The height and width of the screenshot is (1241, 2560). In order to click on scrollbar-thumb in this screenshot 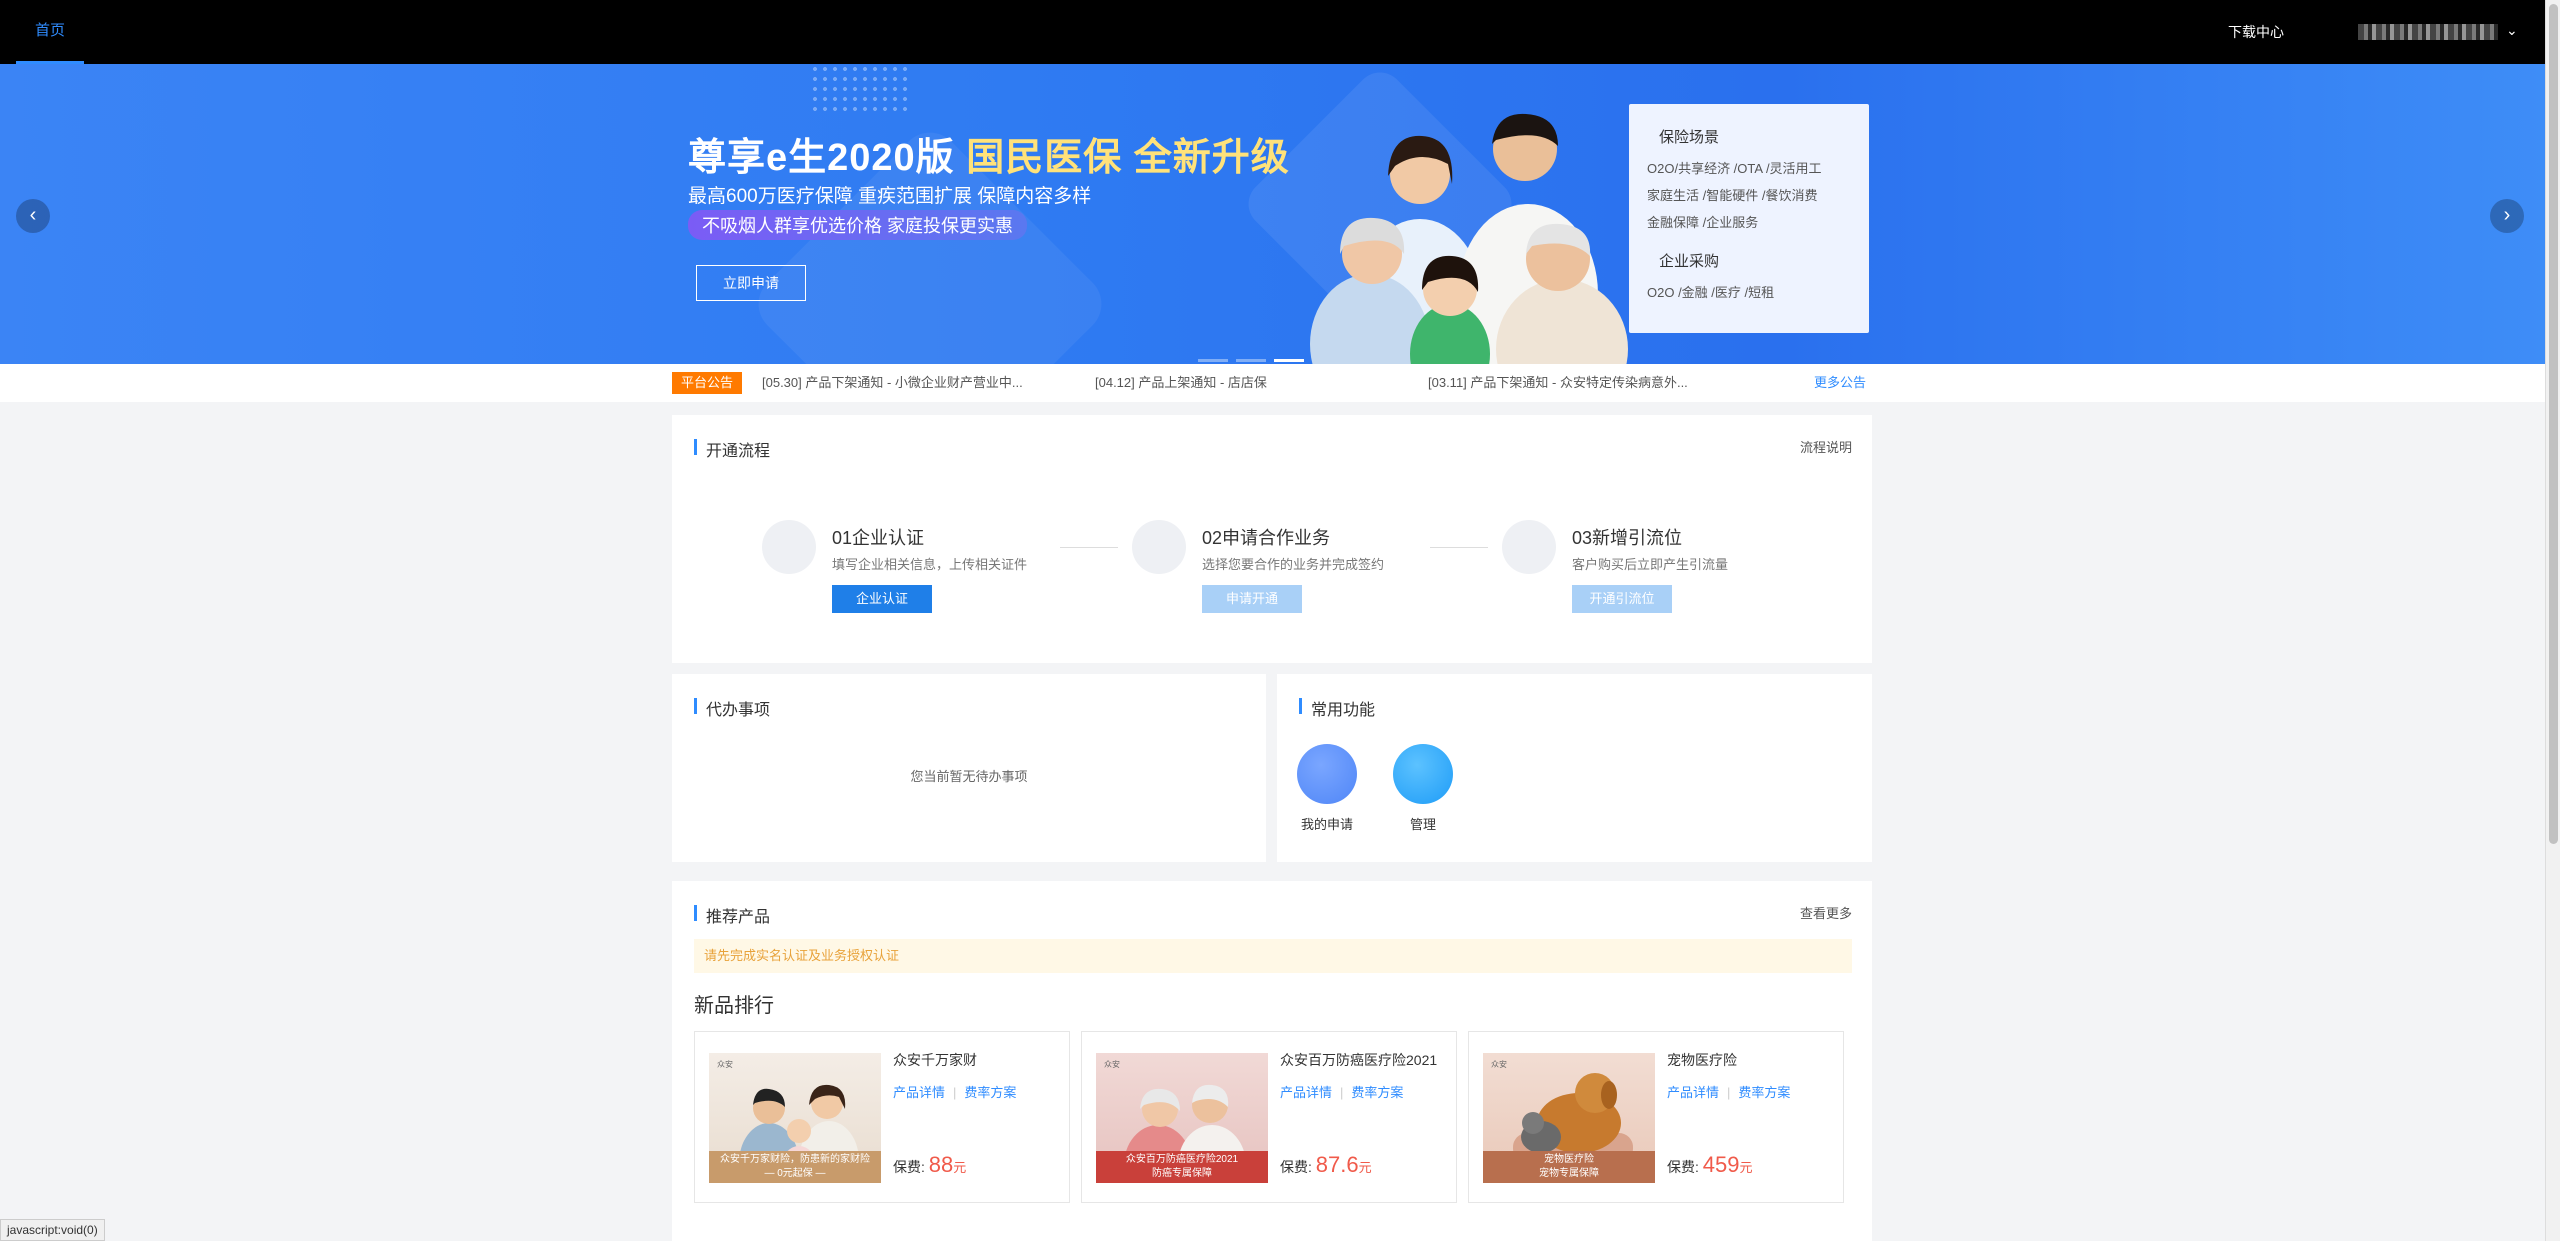, I will do `click(2553, 424)`.